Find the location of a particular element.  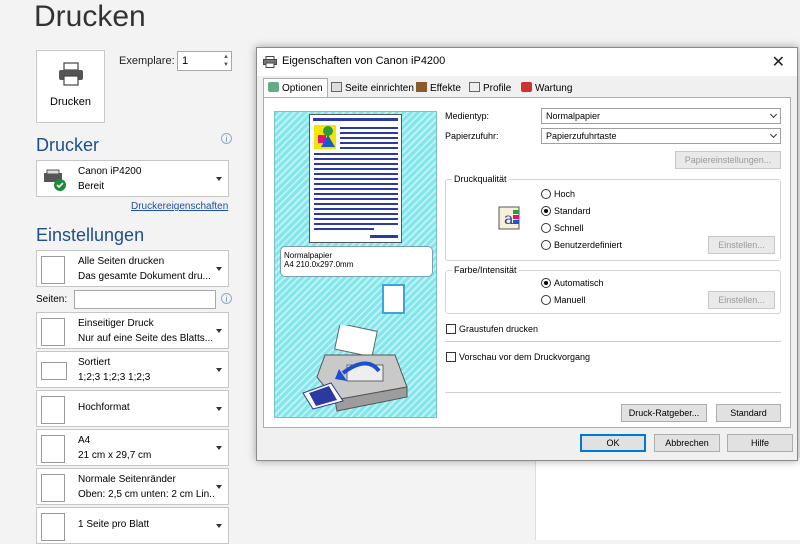

setting-label: Normale Seitenränder is located at coordinates (127, 479).